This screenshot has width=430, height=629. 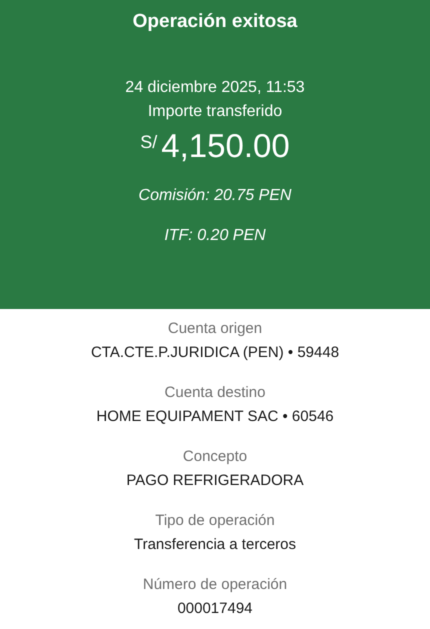 What do you see at coordinates (215, 112) in the screenshot?
I see `amount-label: Importe transferido` at bounding box center [215, 112].